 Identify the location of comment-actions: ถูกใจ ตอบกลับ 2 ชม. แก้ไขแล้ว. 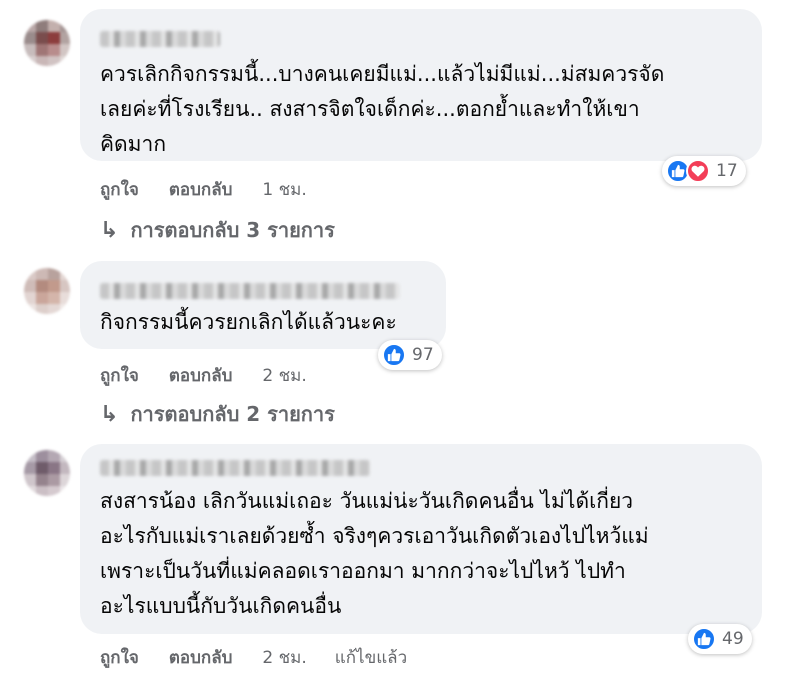
(268, 657).